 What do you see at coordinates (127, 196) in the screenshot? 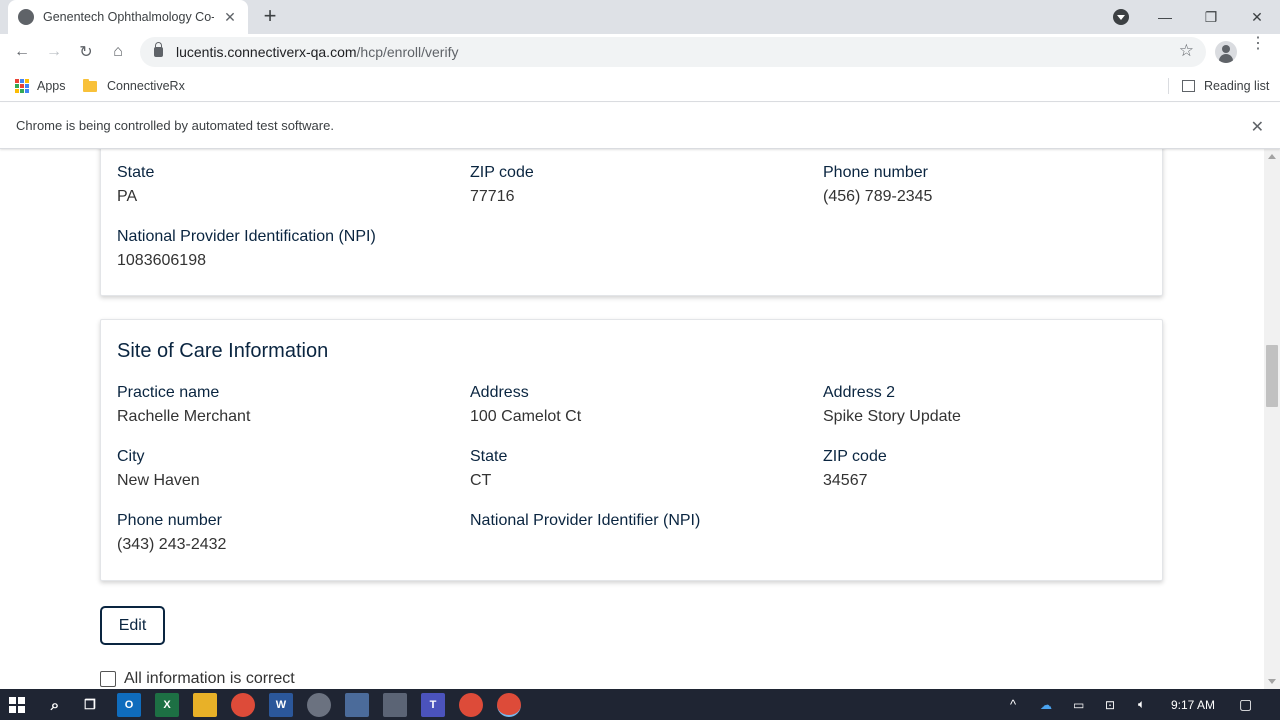
I see `field-value: PA` at bounding box center [127, 196].